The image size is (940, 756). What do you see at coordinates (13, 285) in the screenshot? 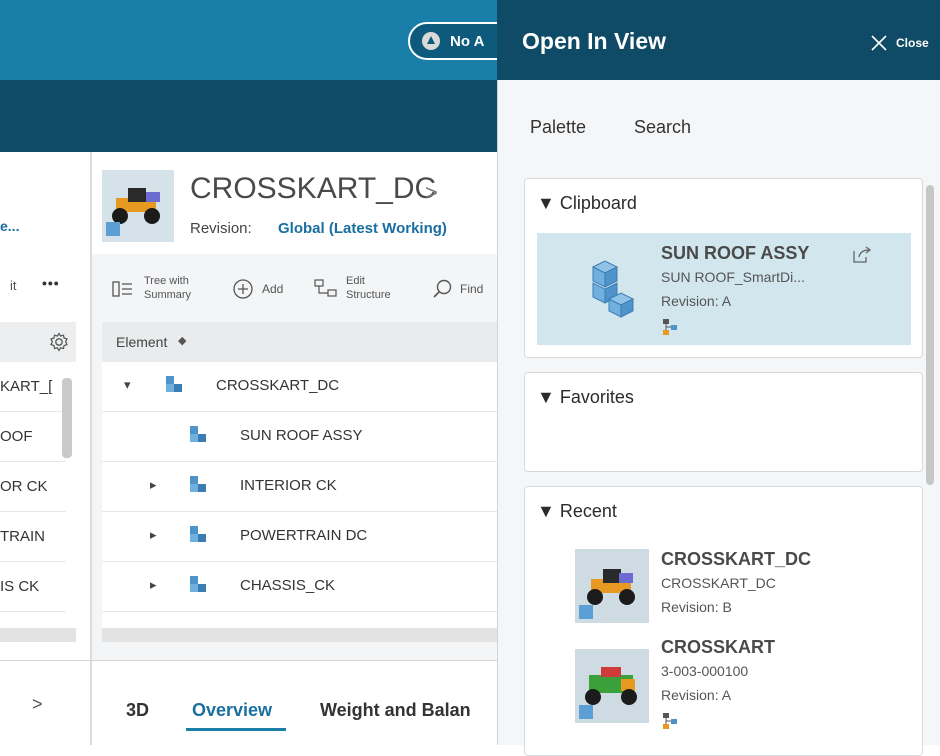
I see `left-toolbar-text: it` at bounding box center [13, 285].